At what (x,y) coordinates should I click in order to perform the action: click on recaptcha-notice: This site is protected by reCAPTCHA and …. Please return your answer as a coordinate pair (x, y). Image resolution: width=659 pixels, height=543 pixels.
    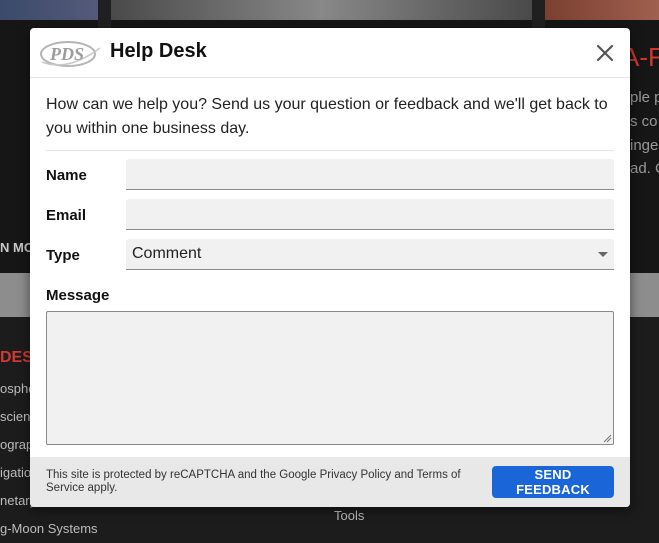
    Looking at the image, I should click on (253, 481).